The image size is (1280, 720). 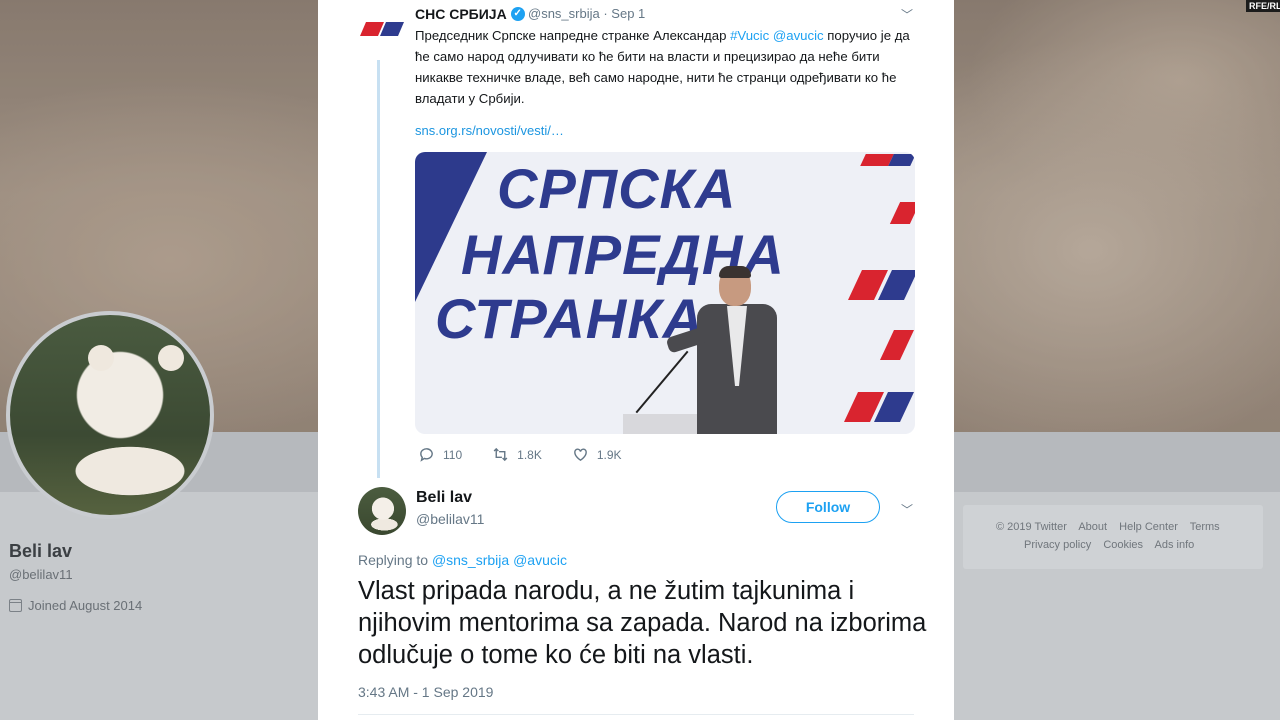 What do you see at coordinates (609, 454) in the screenshot?
I see `like-count: 1.9K` at bounding box center [609, 454].